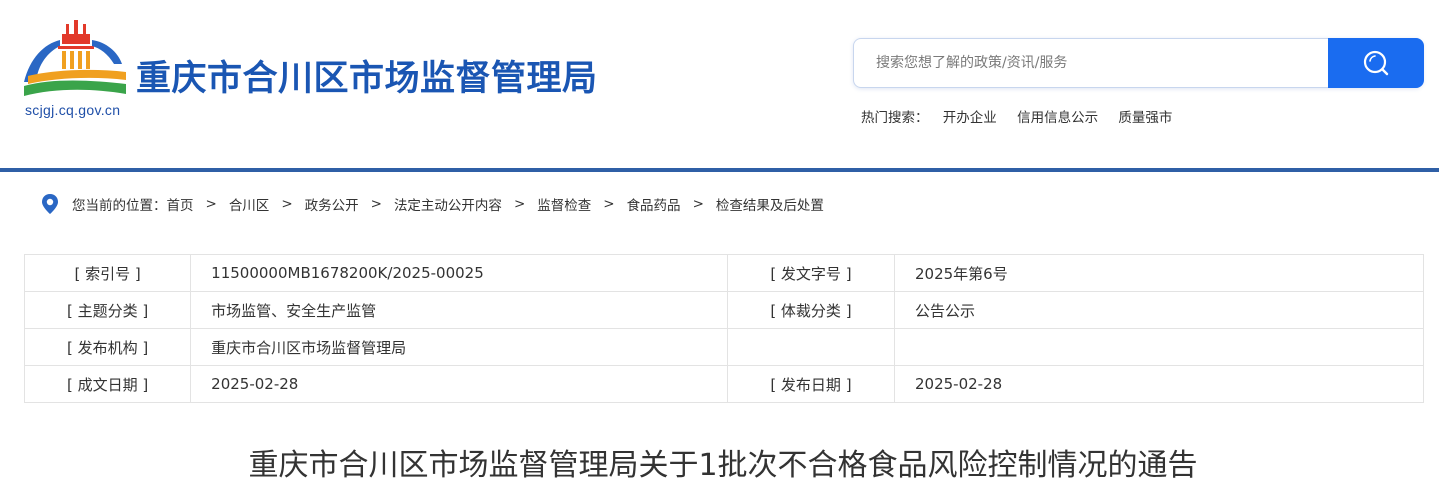 Image resolution: width=1439 pixels, height=498 pixels. What do you see at coordinates (895, 118) in the screenshot?
I see `hot-search-label: 热门搜索：` at bounding box center [895, 118].